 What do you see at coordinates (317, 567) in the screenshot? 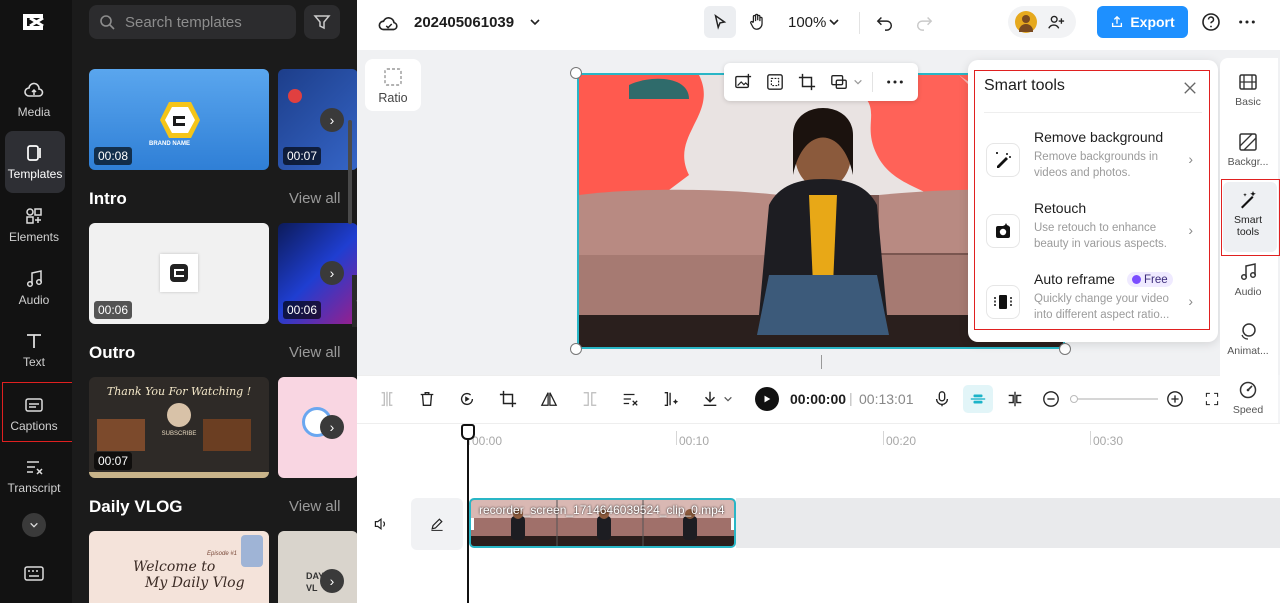
I see `template-thumbnail: DAY VL` at bounding box center [317, 567].